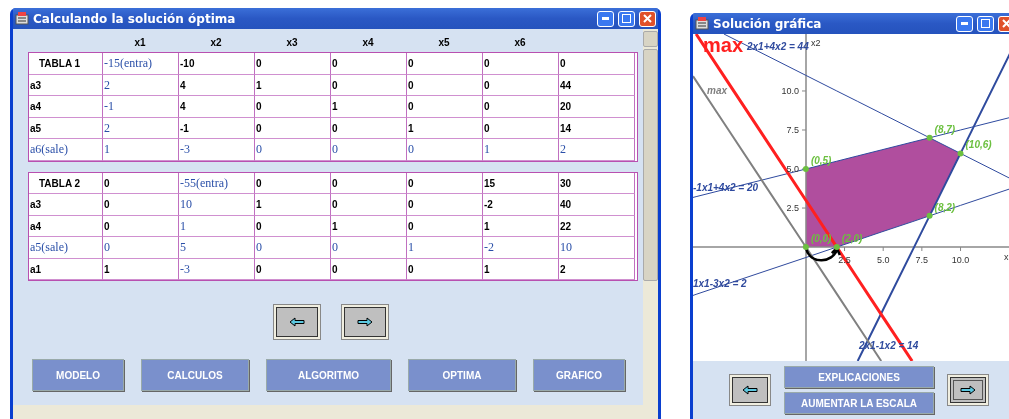 This screenshot has width=1009, height=419. I want to click on vertex-point: (8,7), so click(941, 132).